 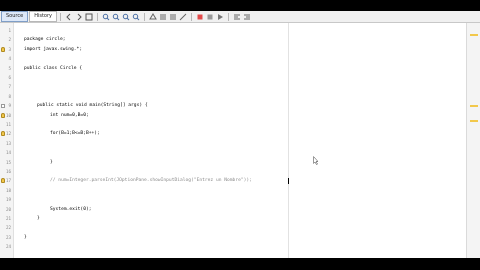 What do you see at coordinates (71, 209) in the screenshot?
I see `code-line: System.exit(0);` at bounding box center [71, 209].